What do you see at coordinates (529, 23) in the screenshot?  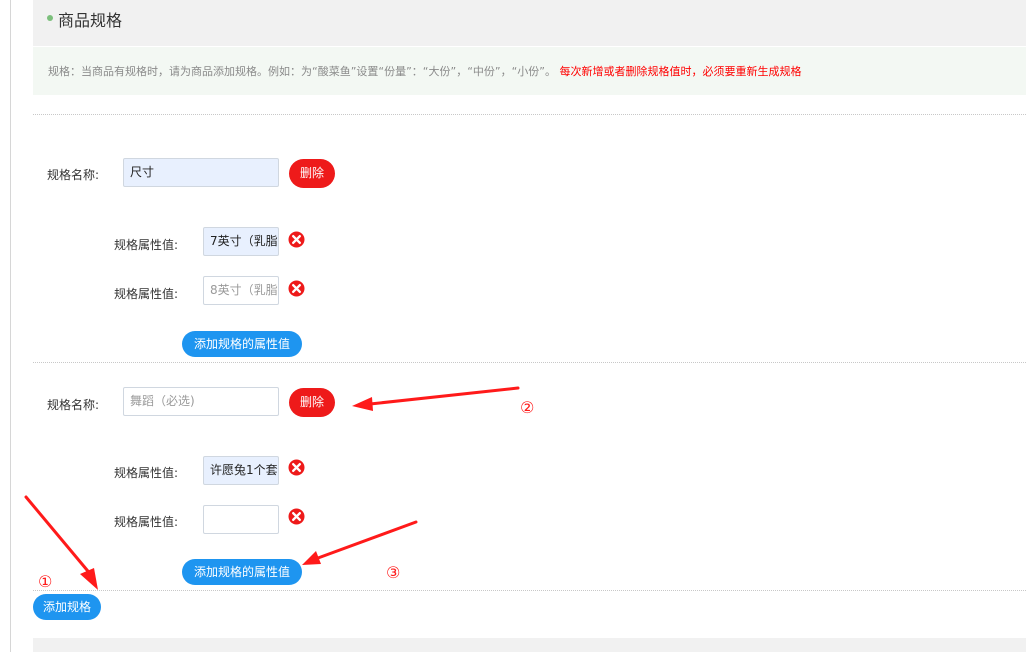 I see `section-header: 商品规格` at bounding box center [529, 23].